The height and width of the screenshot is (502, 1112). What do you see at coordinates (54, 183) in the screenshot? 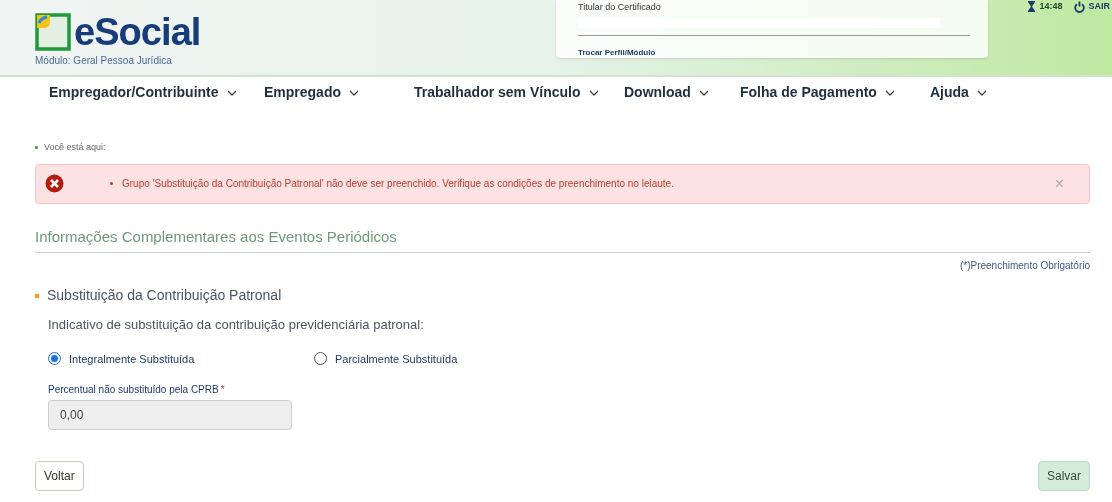
I see `error-icon` at bounding box center [54, 183].